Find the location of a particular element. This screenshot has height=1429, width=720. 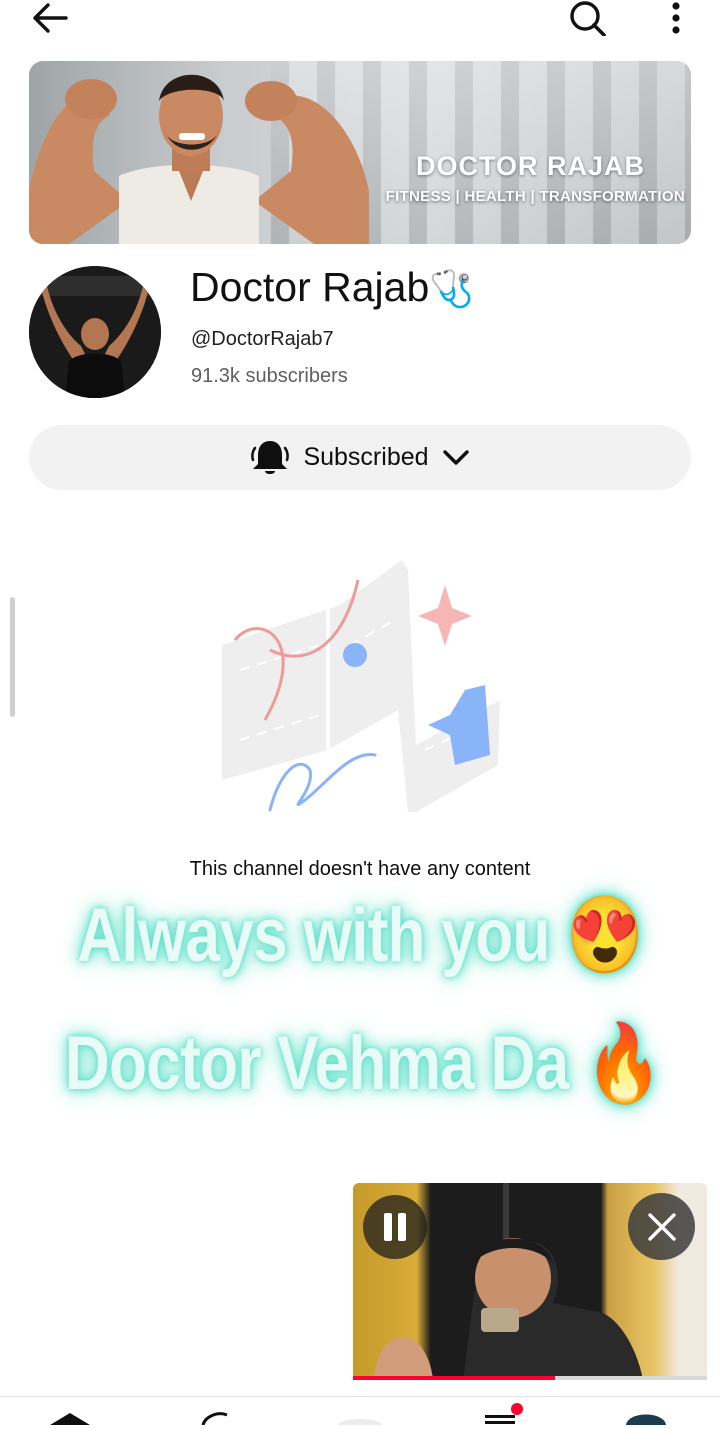

subscriber-count: 91.3k subscribers is located at coordinates (269, 376).